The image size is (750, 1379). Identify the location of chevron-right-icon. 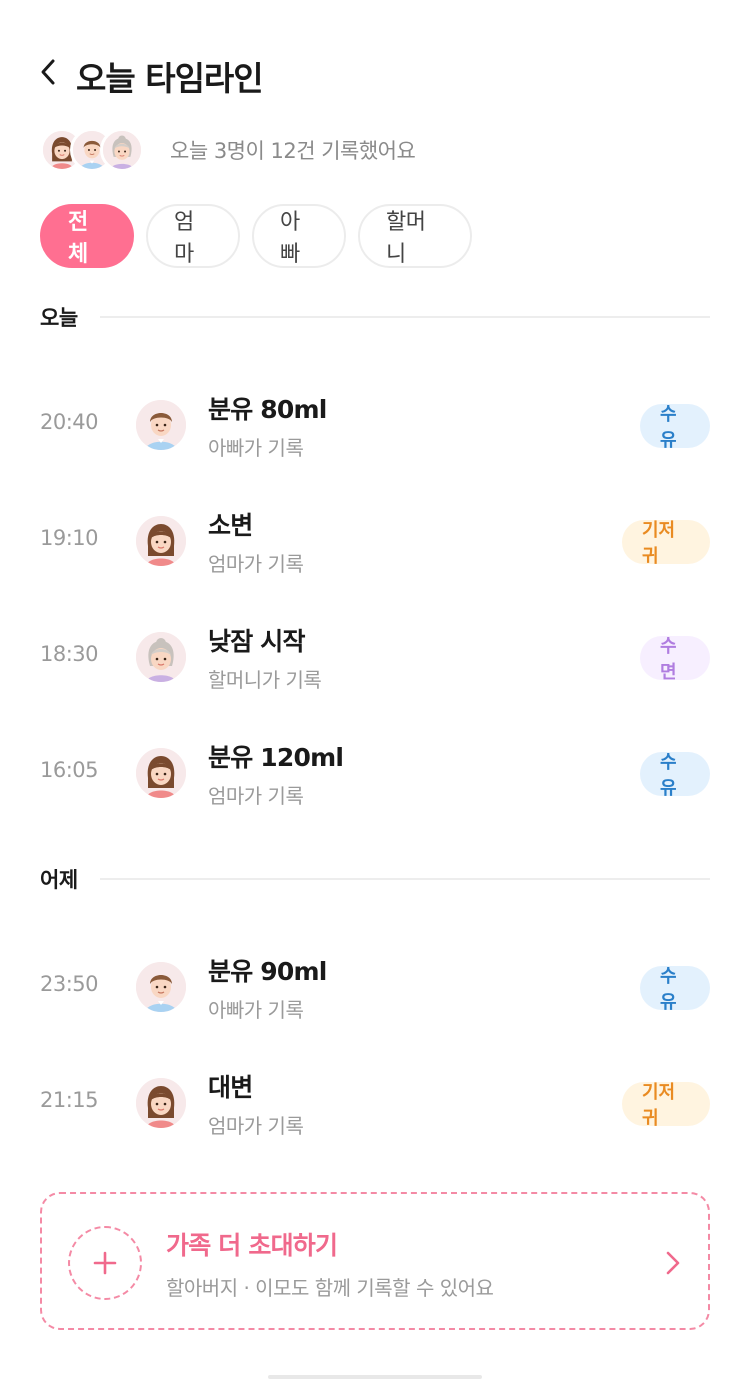
(673, 1263).